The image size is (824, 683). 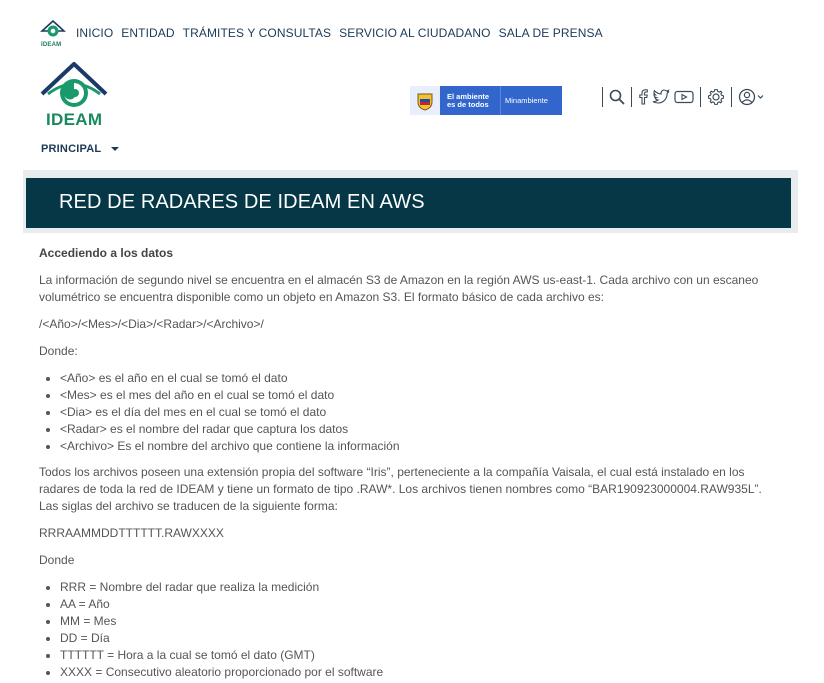 I want to click on gear-icon, so click(x=716, y=97).